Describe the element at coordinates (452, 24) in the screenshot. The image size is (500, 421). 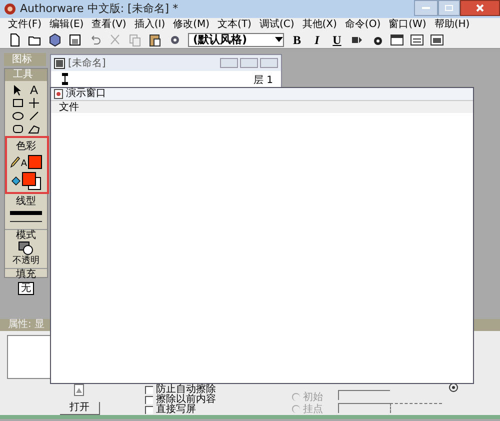
I see `menu-item: 帮助(H)` at that location.